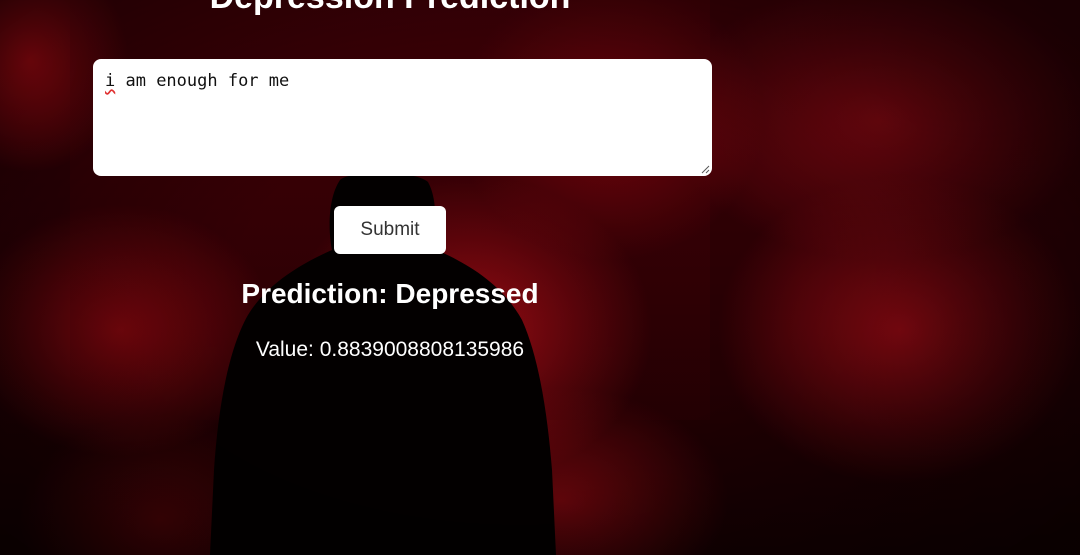  Describe the element at coordinates (390, 8) in the screenshot. I see `page-title: Depression Prediction` at that location.